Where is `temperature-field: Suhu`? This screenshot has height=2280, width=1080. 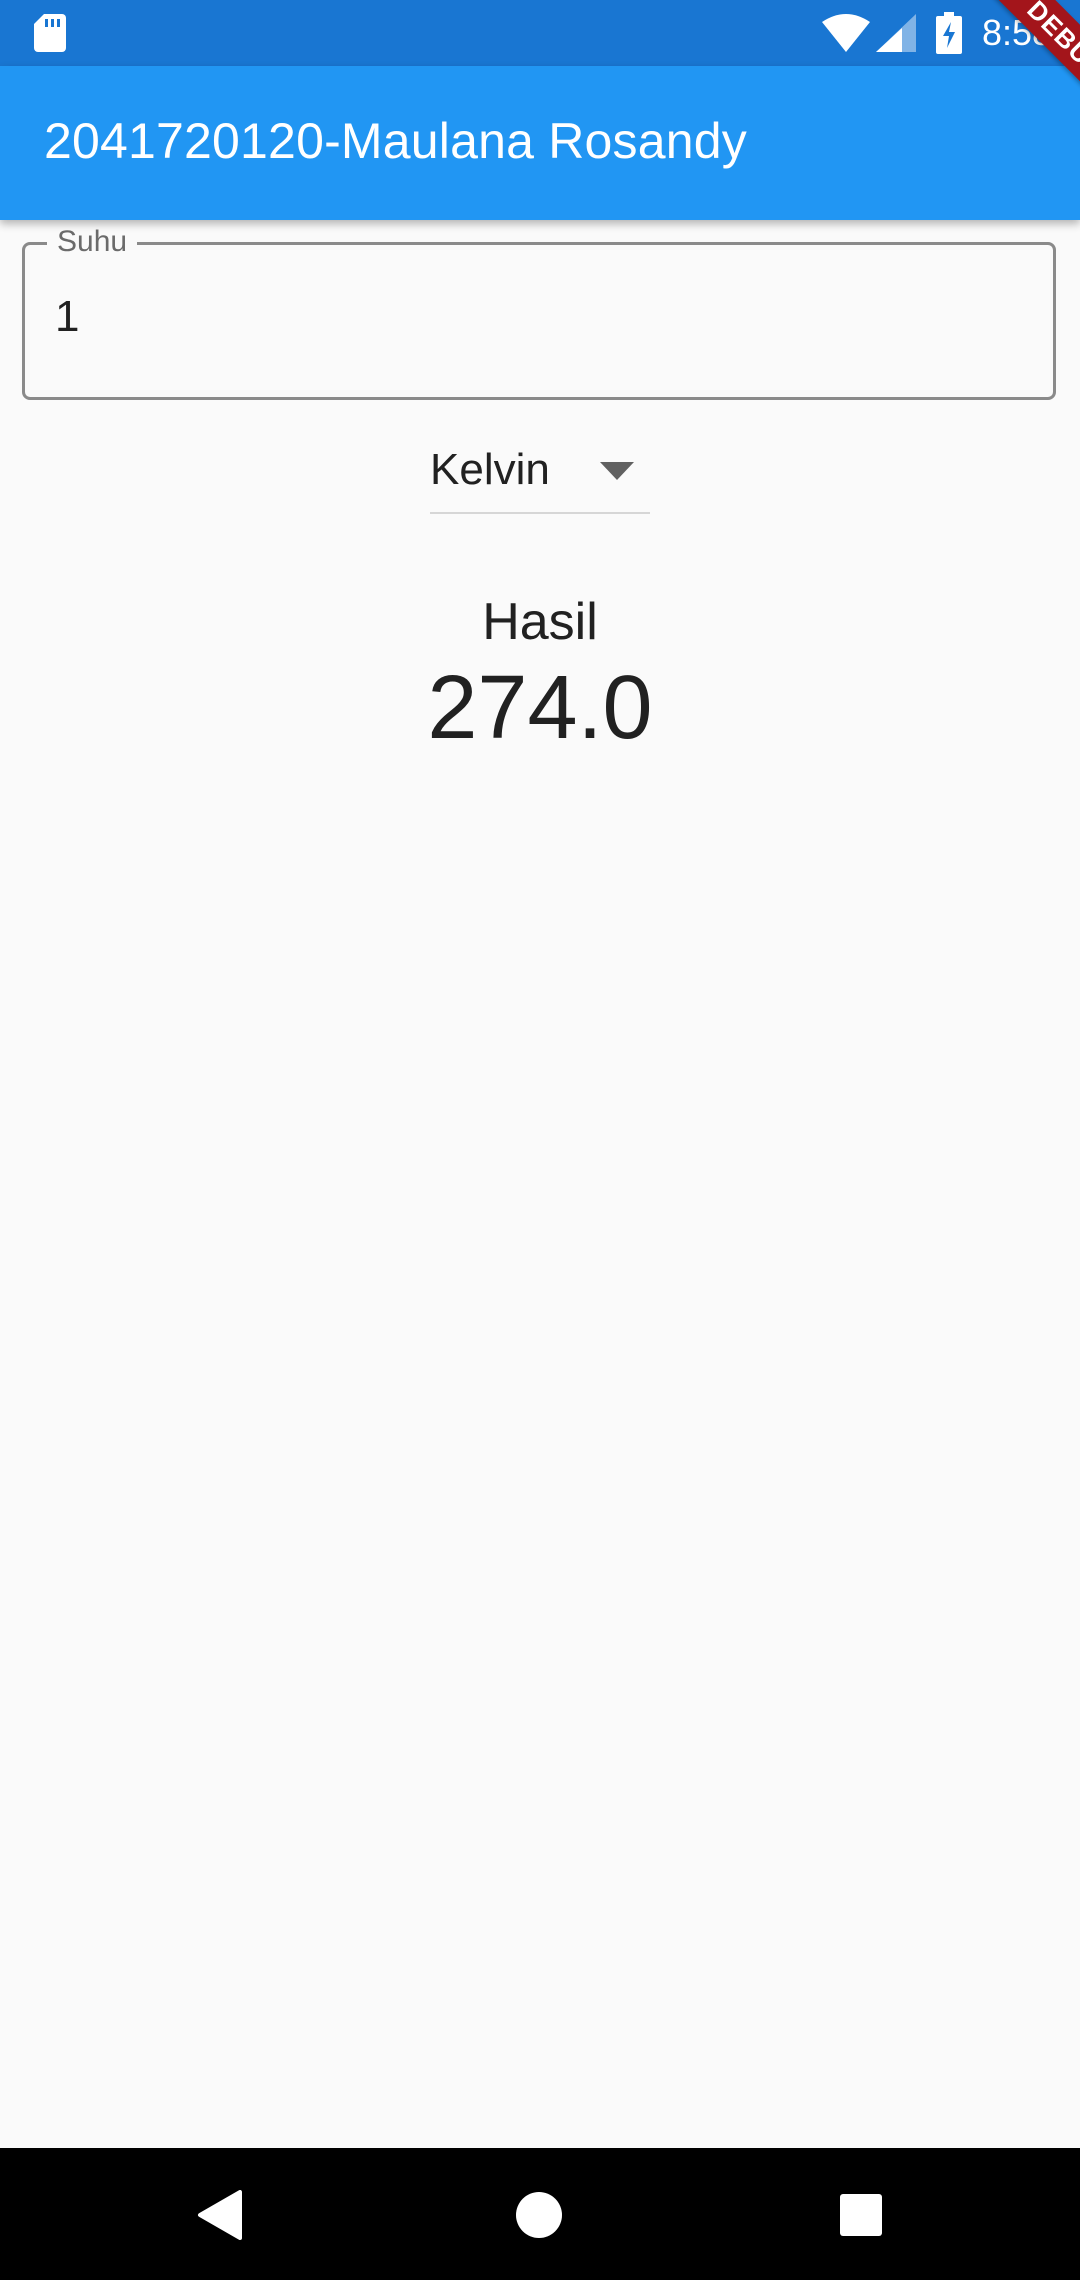 temperature-field: Suhu is located at coordinates (539, 311).